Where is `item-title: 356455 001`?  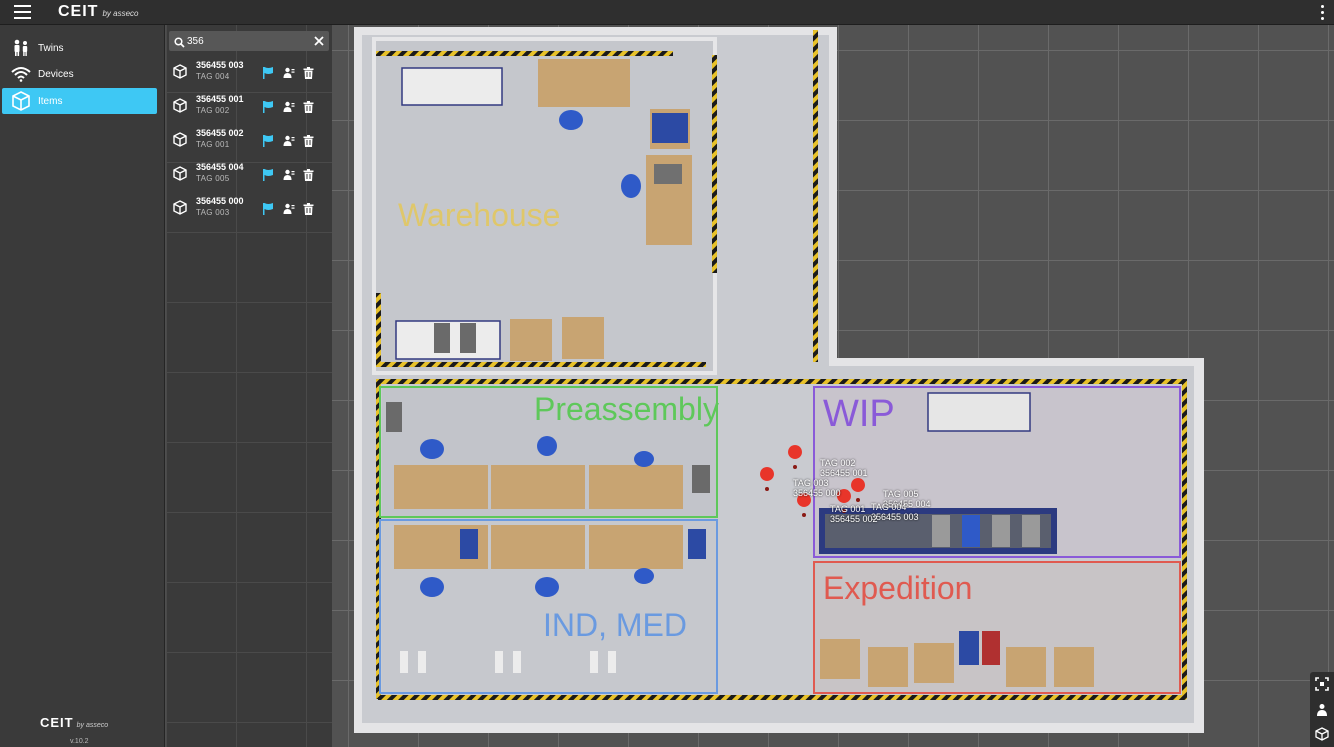 item-title: 356455 001 is located at coordinates (220, 99).